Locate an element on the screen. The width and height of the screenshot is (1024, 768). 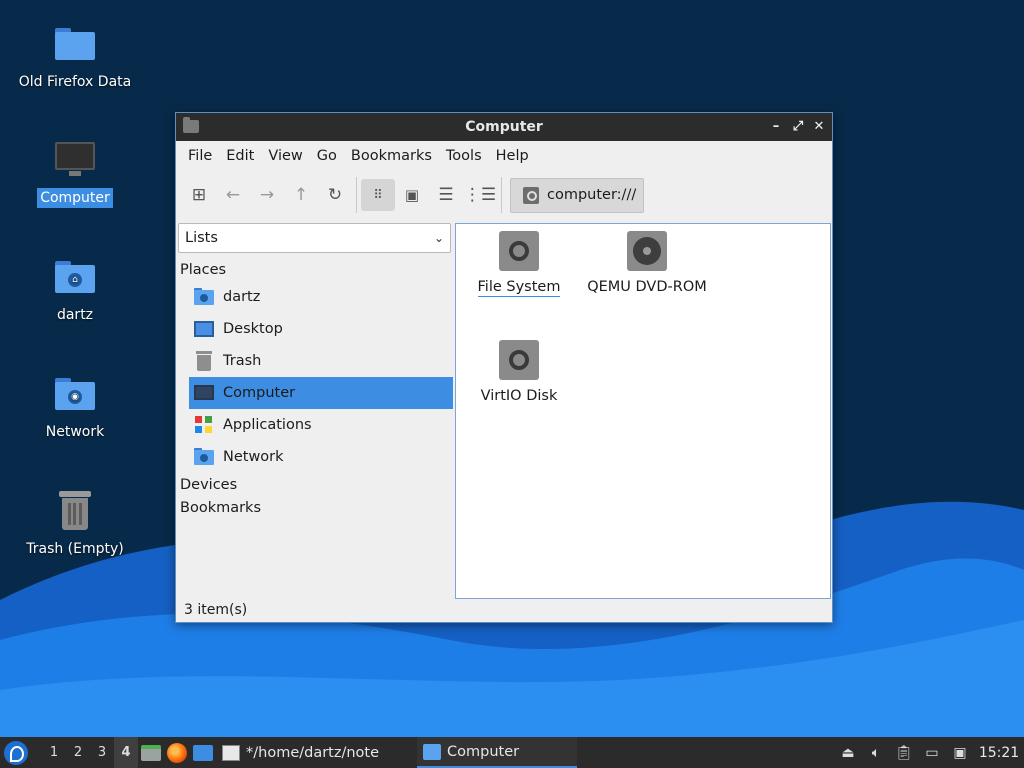
sidebar-item-label: Network is located at coordinates (253, 457).